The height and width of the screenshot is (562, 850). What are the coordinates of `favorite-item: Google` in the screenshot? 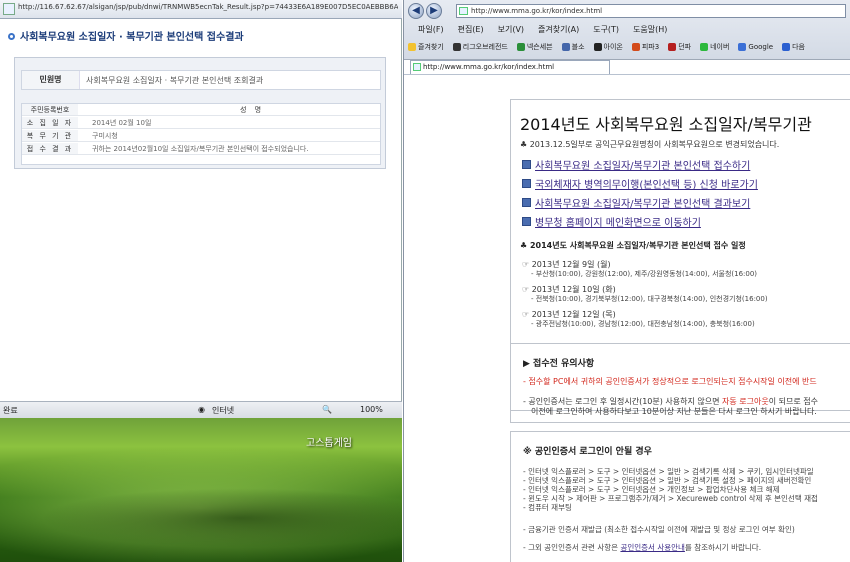 It's located at (755, 47).